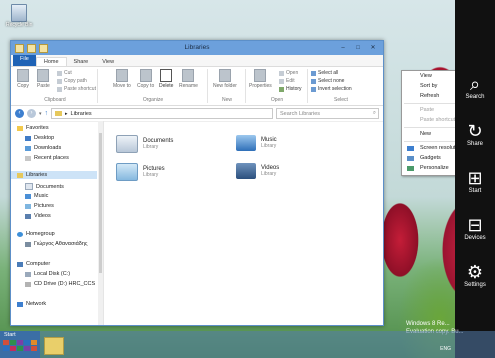 The height and width of the screenshot is (358, 495). What do you see at coordinates (327, 81) in the screenshot?
I see `select-none-button: Select none` at bounding box center [327, 81].